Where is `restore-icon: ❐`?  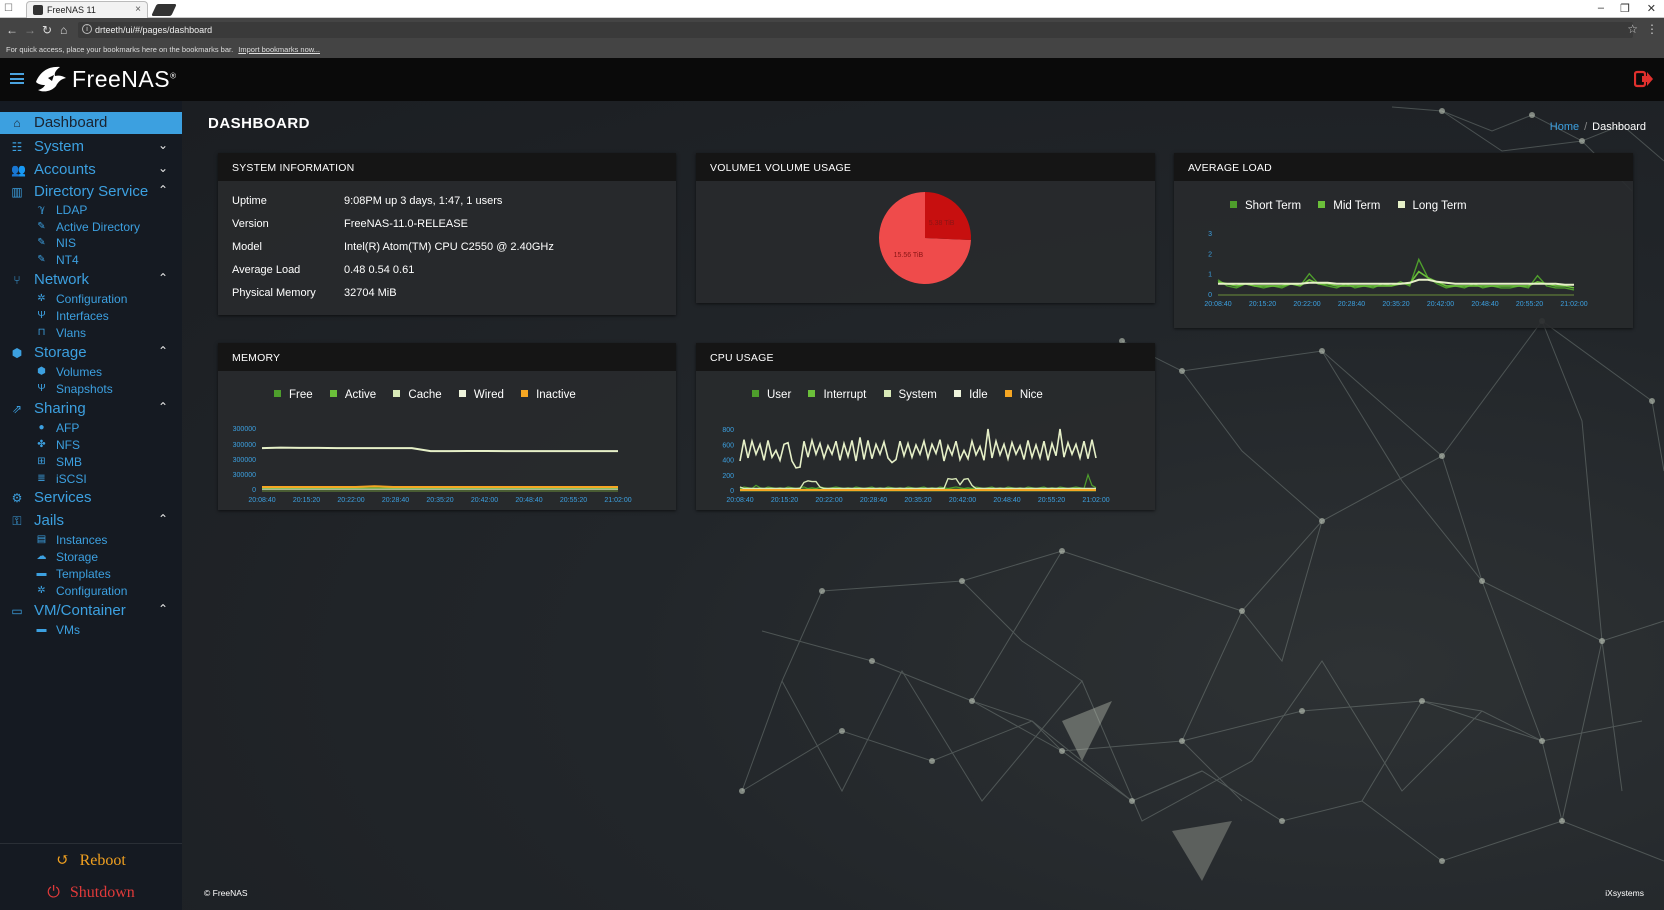 restore-icon: ❐ is located at coordinates (1625, 8).